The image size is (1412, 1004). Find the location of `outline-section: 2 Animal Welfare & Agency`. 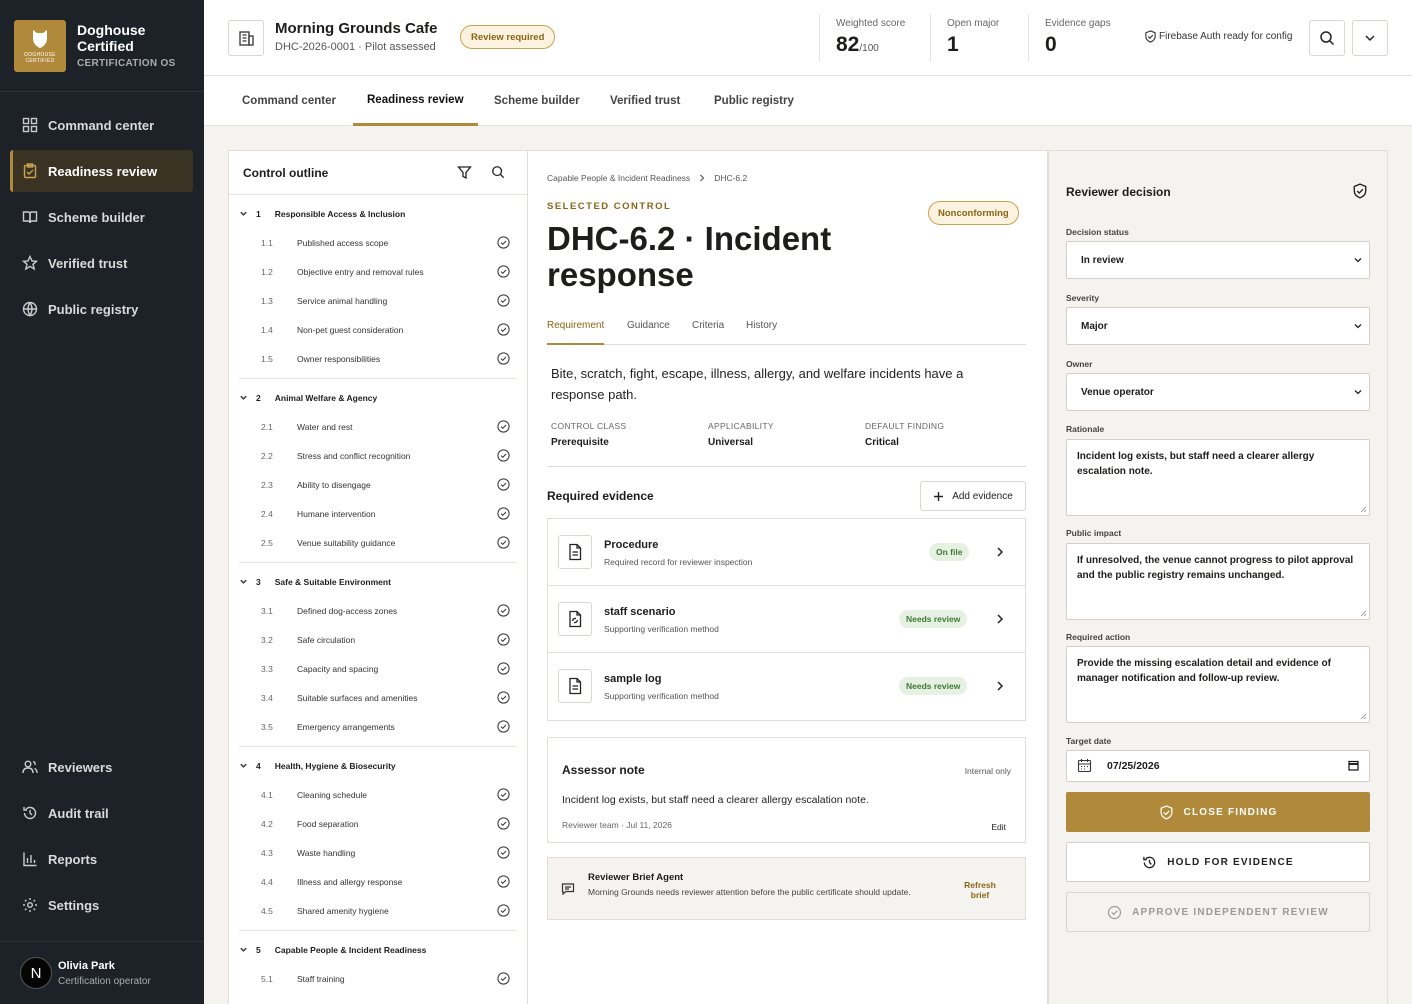

outline-section: 2 Animal Welfare & Agency is located at coordinates (378, 397).